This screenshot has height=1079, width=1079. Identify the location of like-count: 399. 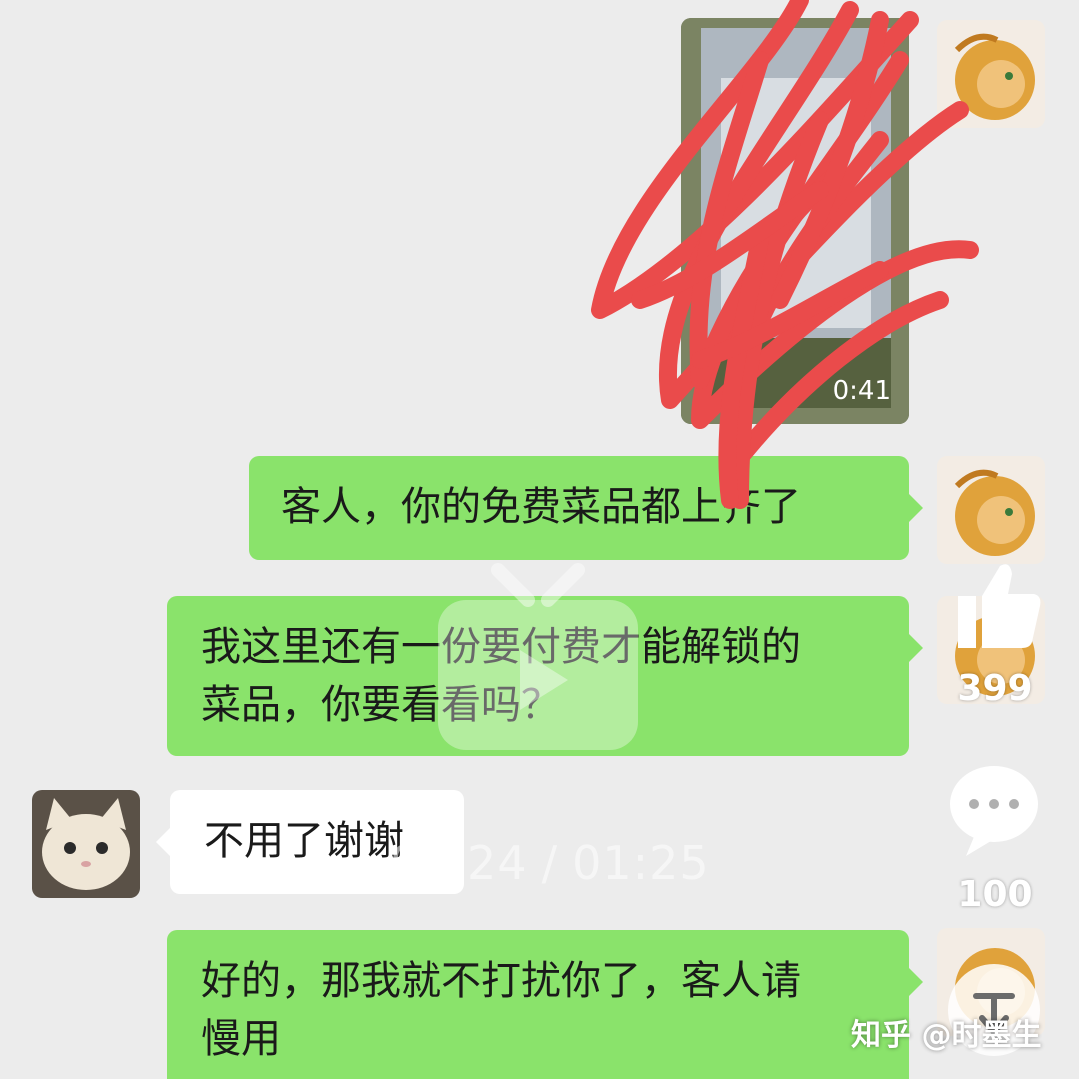
(995, 688).